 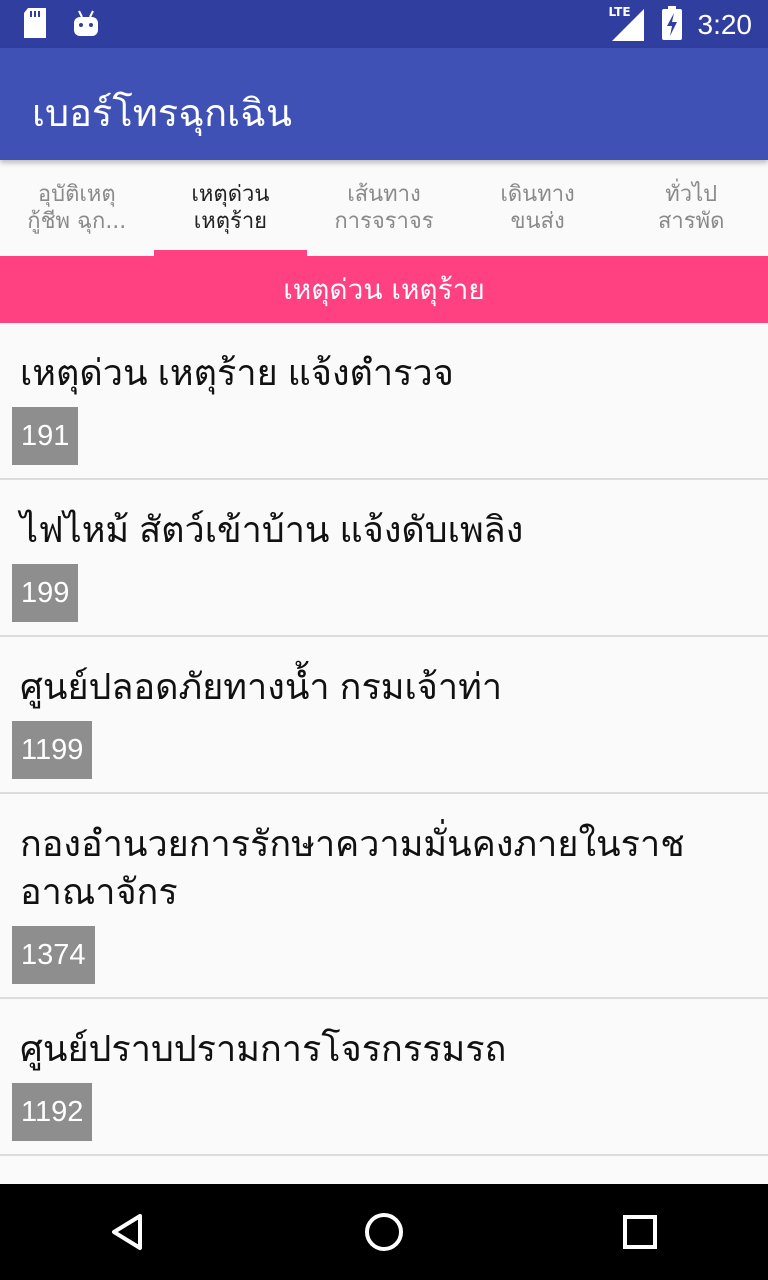 I want to click on status-bar: LTE 3:20, so click(x=384, y=24).